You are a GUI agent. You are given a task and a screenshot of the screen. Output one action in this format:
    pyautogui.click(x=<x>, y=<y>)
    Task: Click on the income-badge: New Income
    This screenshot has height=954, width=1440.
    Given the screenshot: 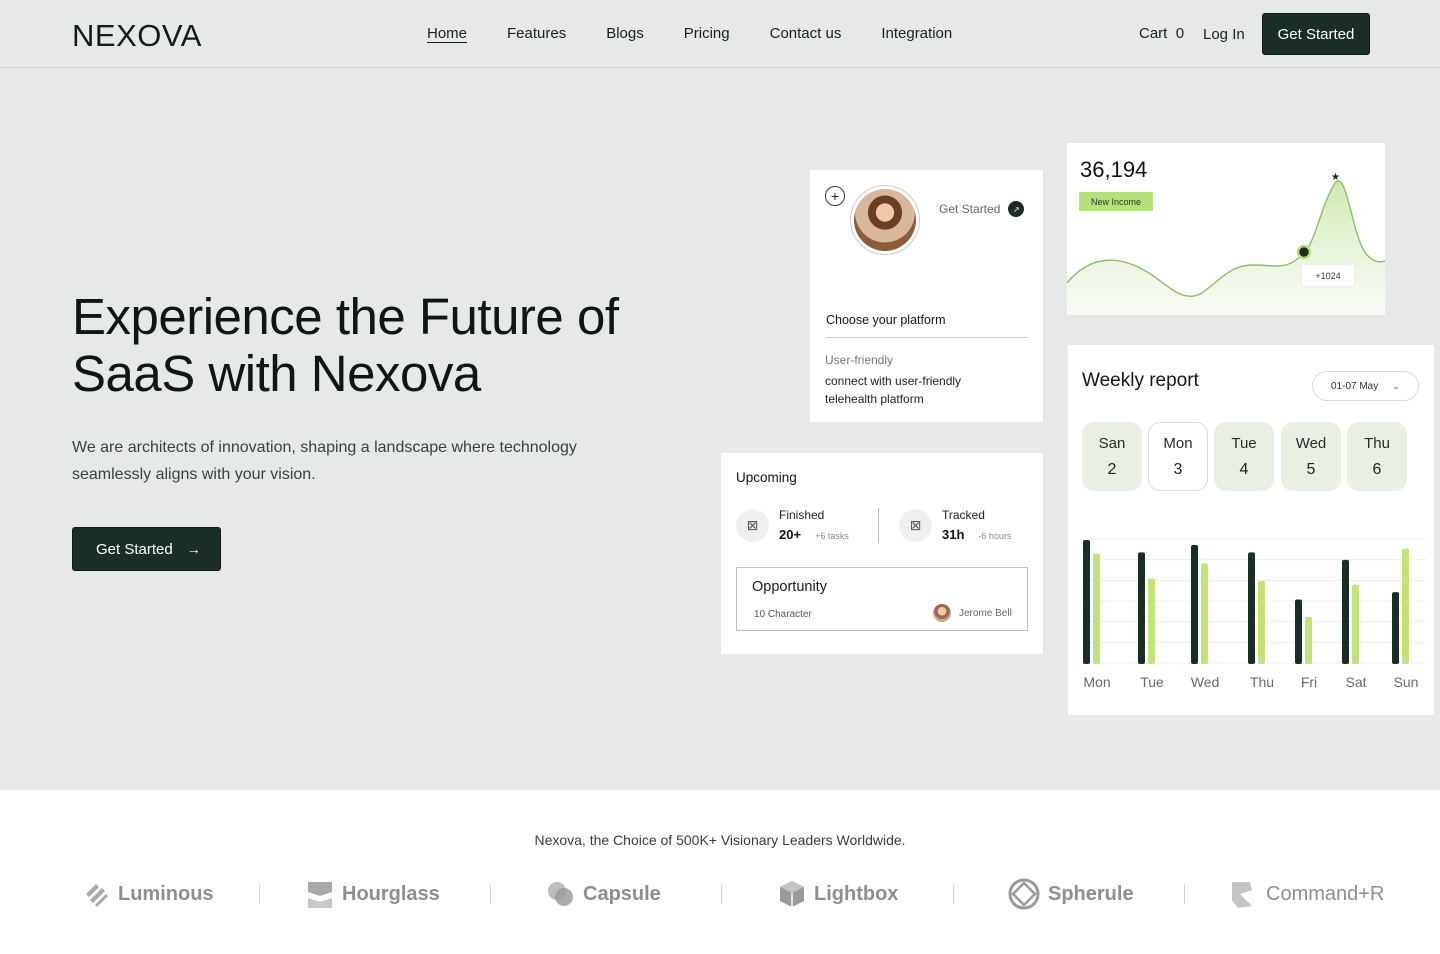 What is the action you would take?
    pyautogui.click(x=1116, y=201)
    